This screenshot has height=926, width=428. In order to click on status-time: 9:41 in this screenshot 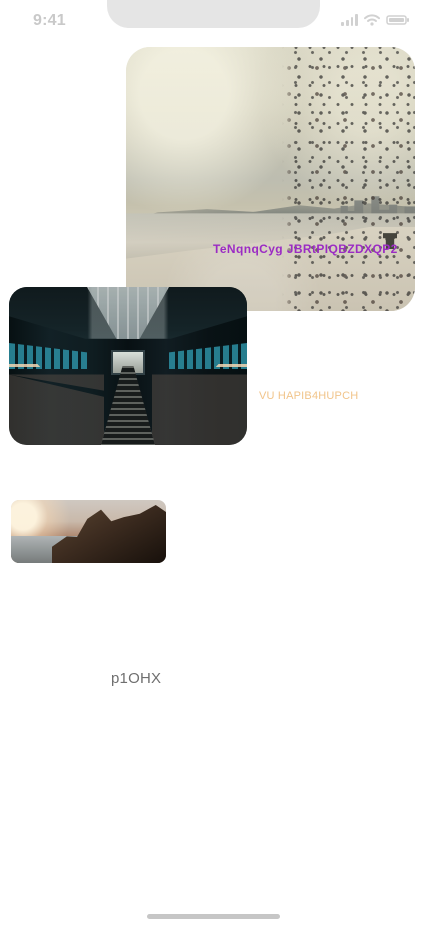, I will do `click(49, 20)`.